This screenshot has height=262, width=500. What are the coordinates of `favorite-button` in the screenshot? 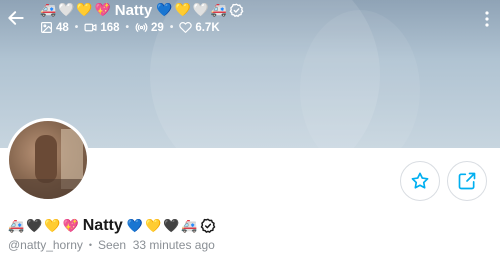 It's located at (420, 181).